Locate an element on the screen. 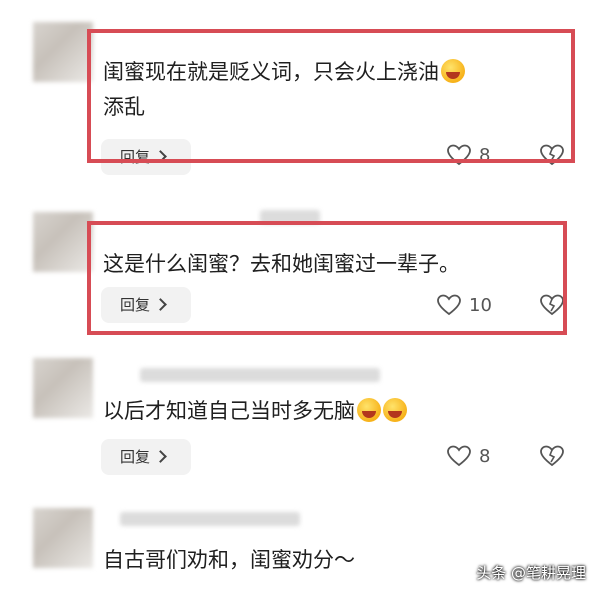  chevron-right-icon is located at coordinates (160, 456).